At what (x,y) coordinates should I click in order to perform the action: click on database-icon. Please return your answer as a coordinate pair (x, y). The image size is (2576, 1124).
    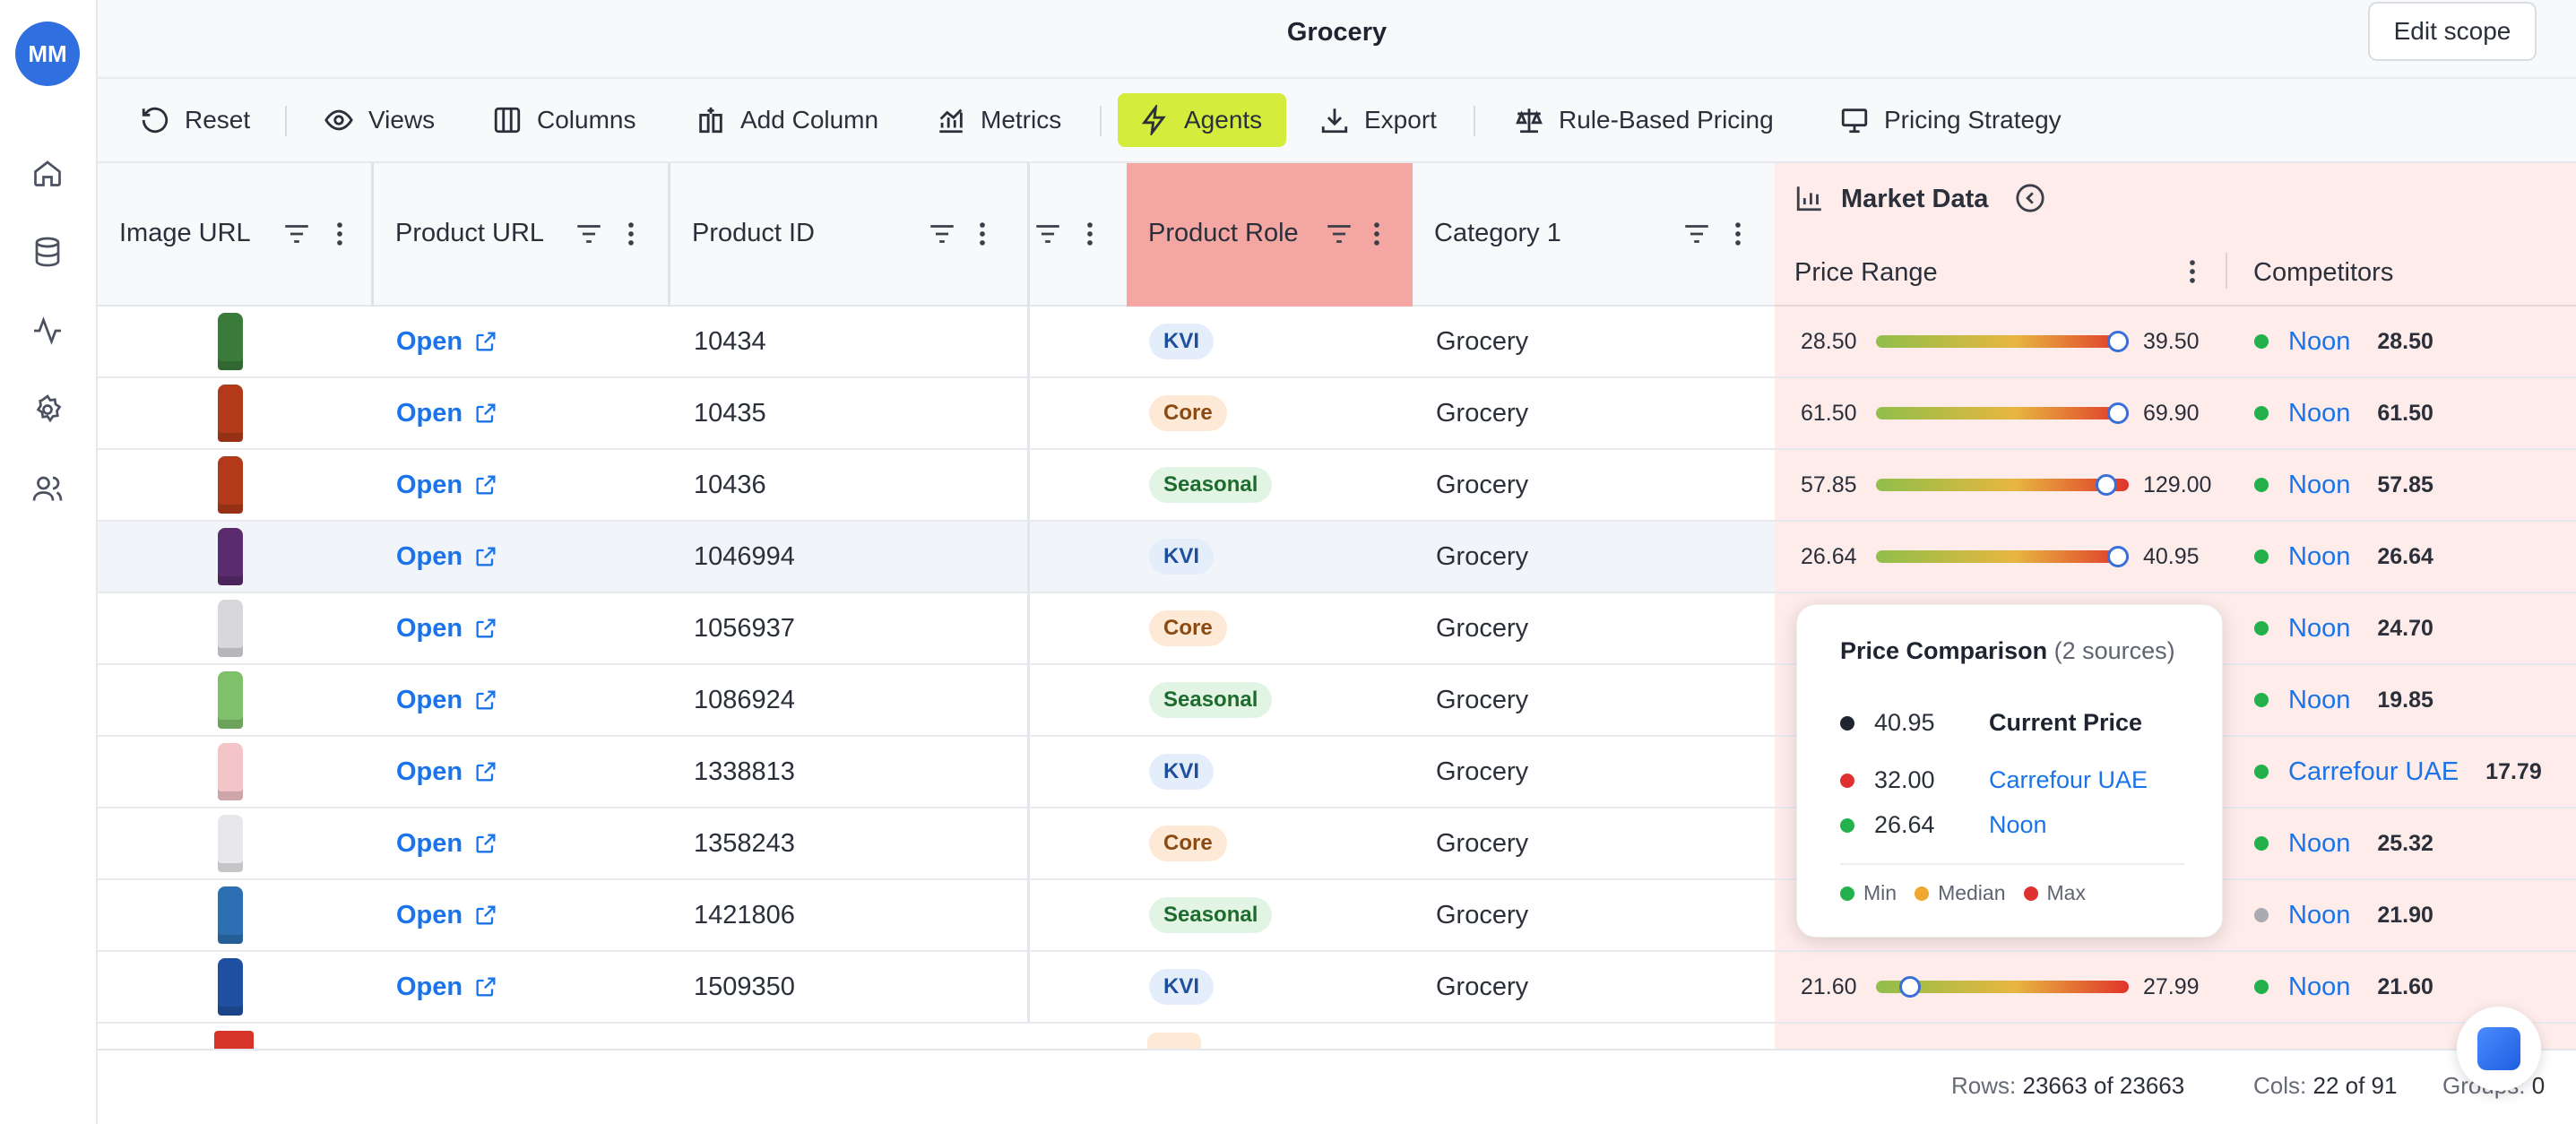
    Looking at the image, I should click on (47, 252).